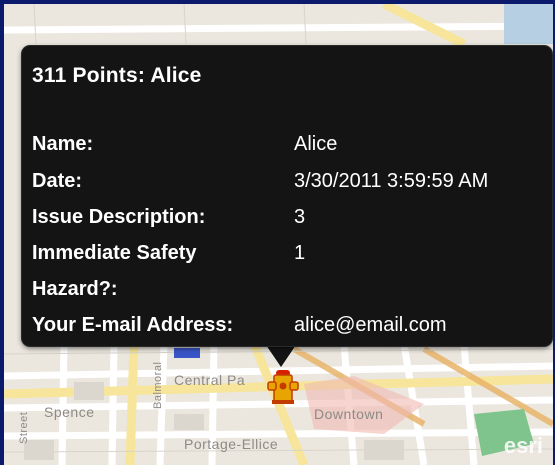 The width and height of the screenshot is (555, 465). Describe the element at coordinates (523, 445) in the screenshot. I see `esri-logo: esri` at that location.